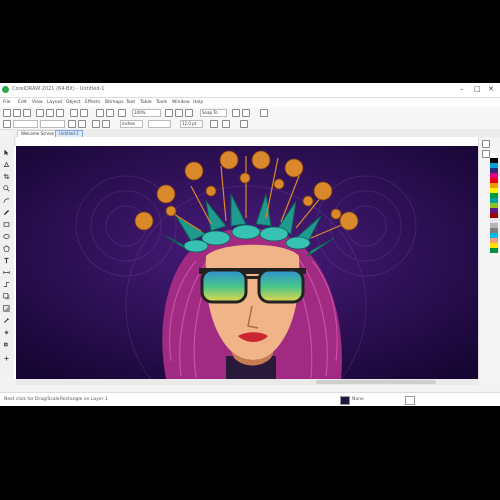 Image resolution: width=500 pixels, height=500 pixels. Describe the element at coordinates (122, 113) in the screenshot. I see `publish-pdf-icon` at that location.